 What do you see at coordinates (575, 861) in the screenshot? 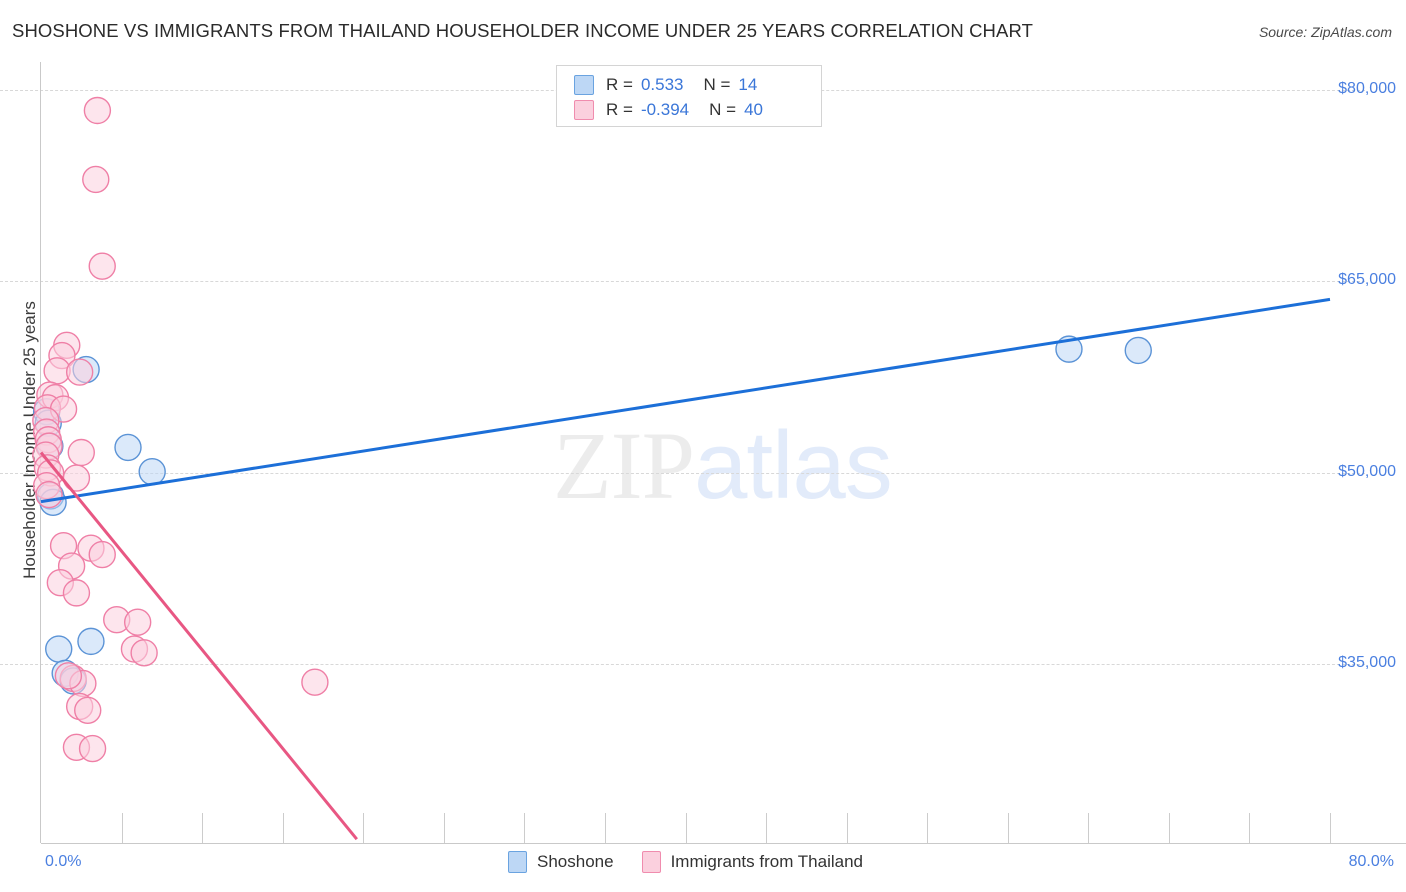
I see `series-label-shoshone: Shoshone` at bounding box center [575, 861].